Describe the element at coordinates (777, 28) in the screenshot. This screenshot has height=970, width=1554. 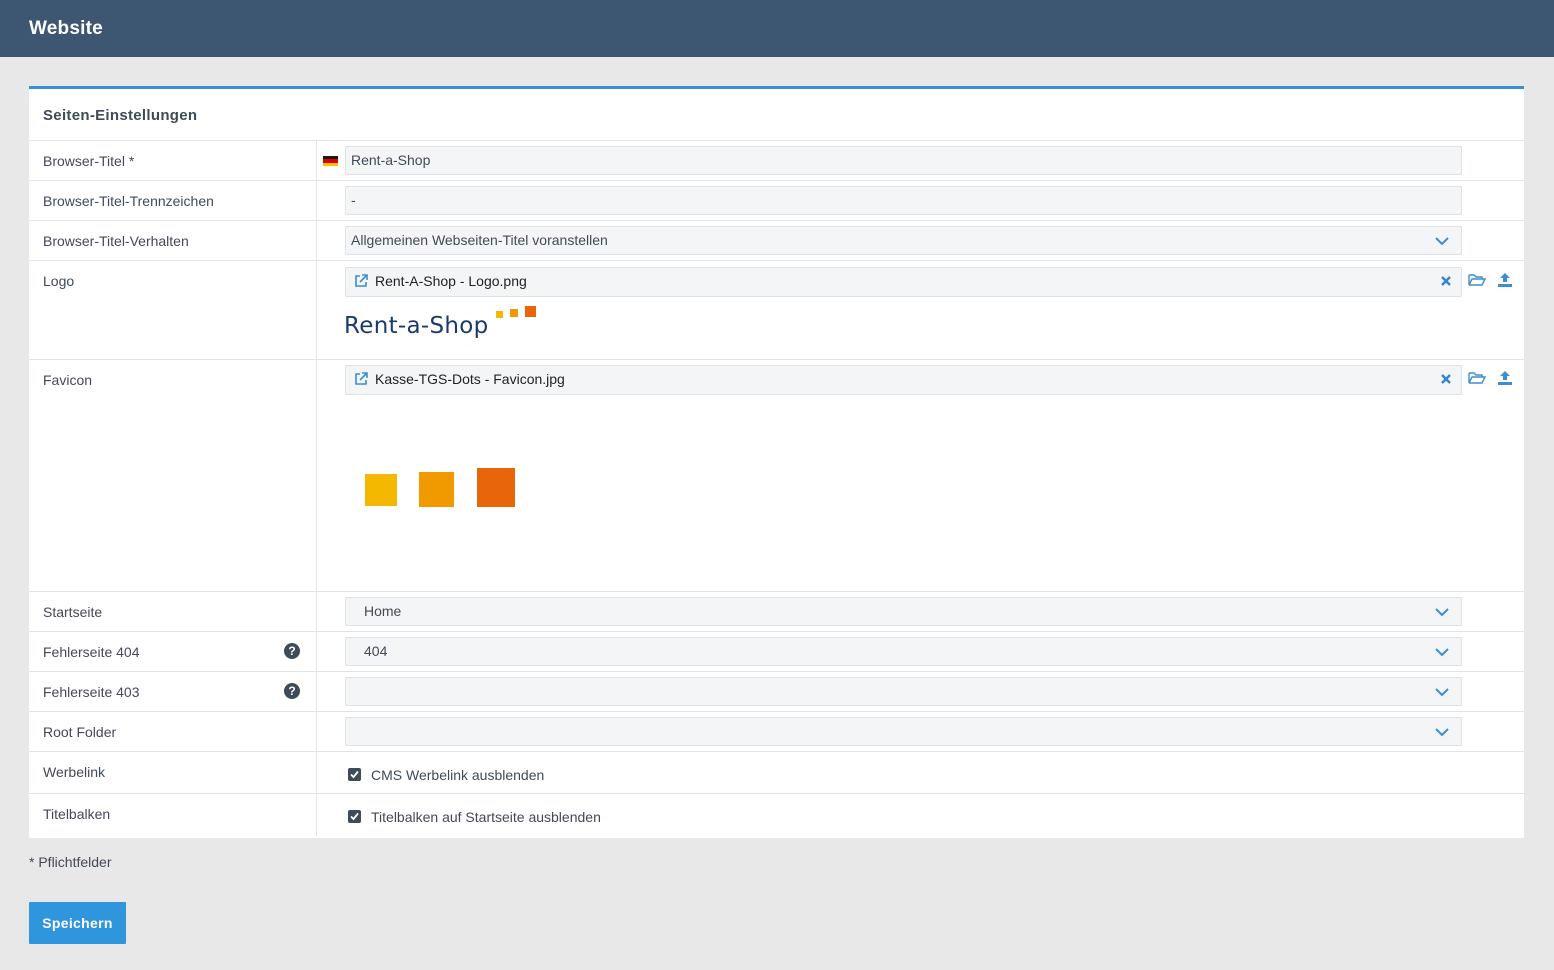
I see `app-header: Website` at that location.